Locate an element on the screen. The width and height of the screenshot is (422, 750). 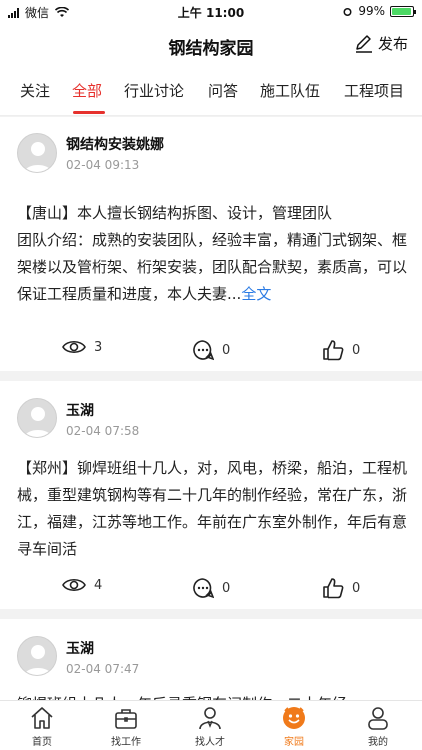
tabbar-label: 家园 is located at coordinates (294, 742).